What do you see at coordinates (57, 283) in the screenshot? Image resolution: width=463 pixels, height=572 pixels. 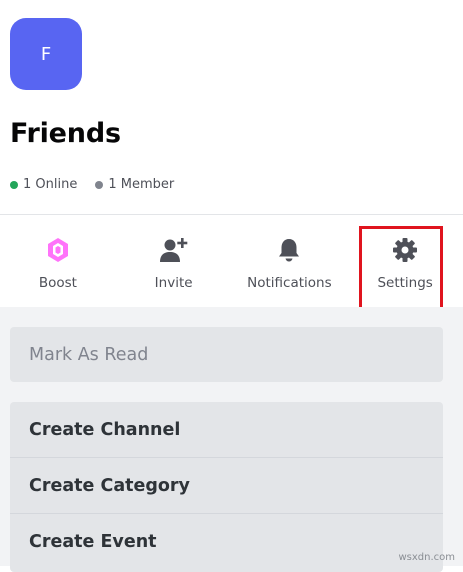 I see `boost-label: Boost` at bounding box center [57, 283].